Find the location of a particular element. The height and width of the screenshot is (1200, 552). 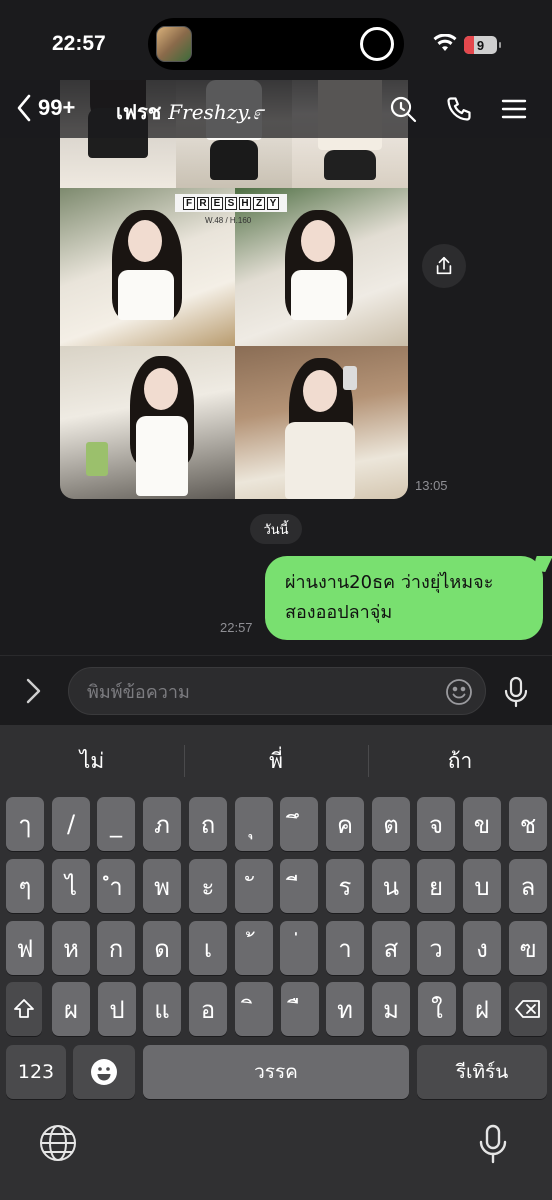

activity-ring-icon is located at coordinates (377, 44).